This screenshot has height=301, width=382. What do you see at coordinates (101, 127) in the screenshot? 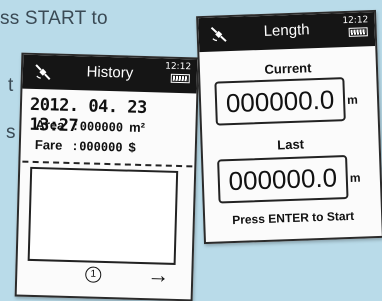
I see `area-value: 000000` at bounding box center [101, 127].